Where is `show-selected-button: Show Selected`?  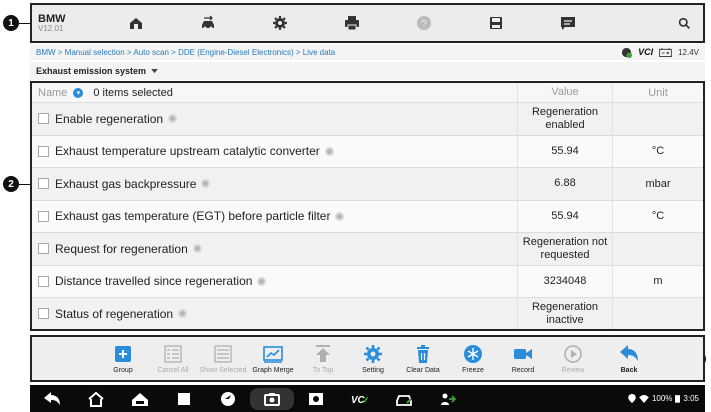 show-selected-button: Show Selected is located at coordinates (223, 359).